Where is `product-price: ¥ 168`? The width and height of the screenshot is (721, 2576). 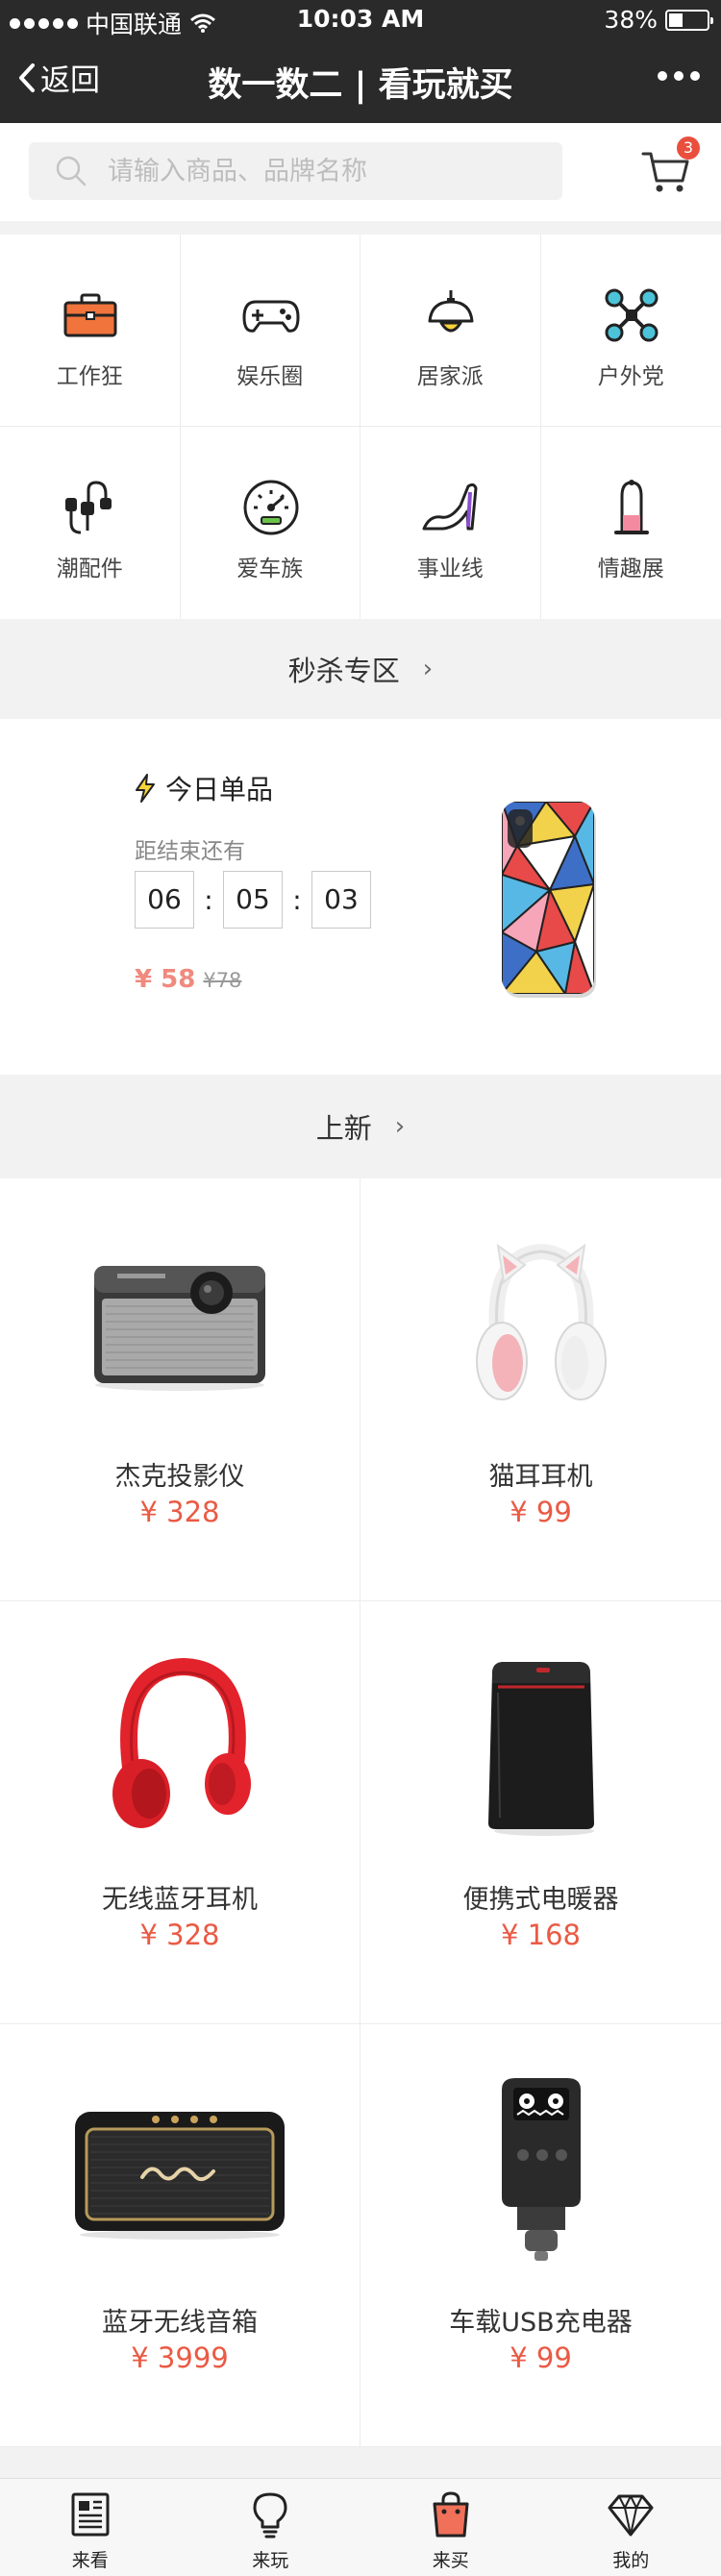
product-price: ¥ 168 is located at coordinates (541, 1935).